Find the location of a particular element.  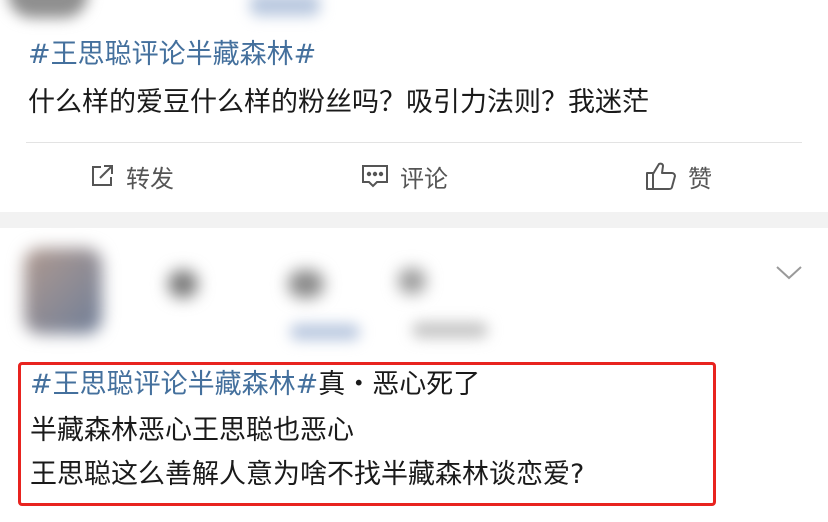

like-button: 赞 is located at coordinates (678, 176).